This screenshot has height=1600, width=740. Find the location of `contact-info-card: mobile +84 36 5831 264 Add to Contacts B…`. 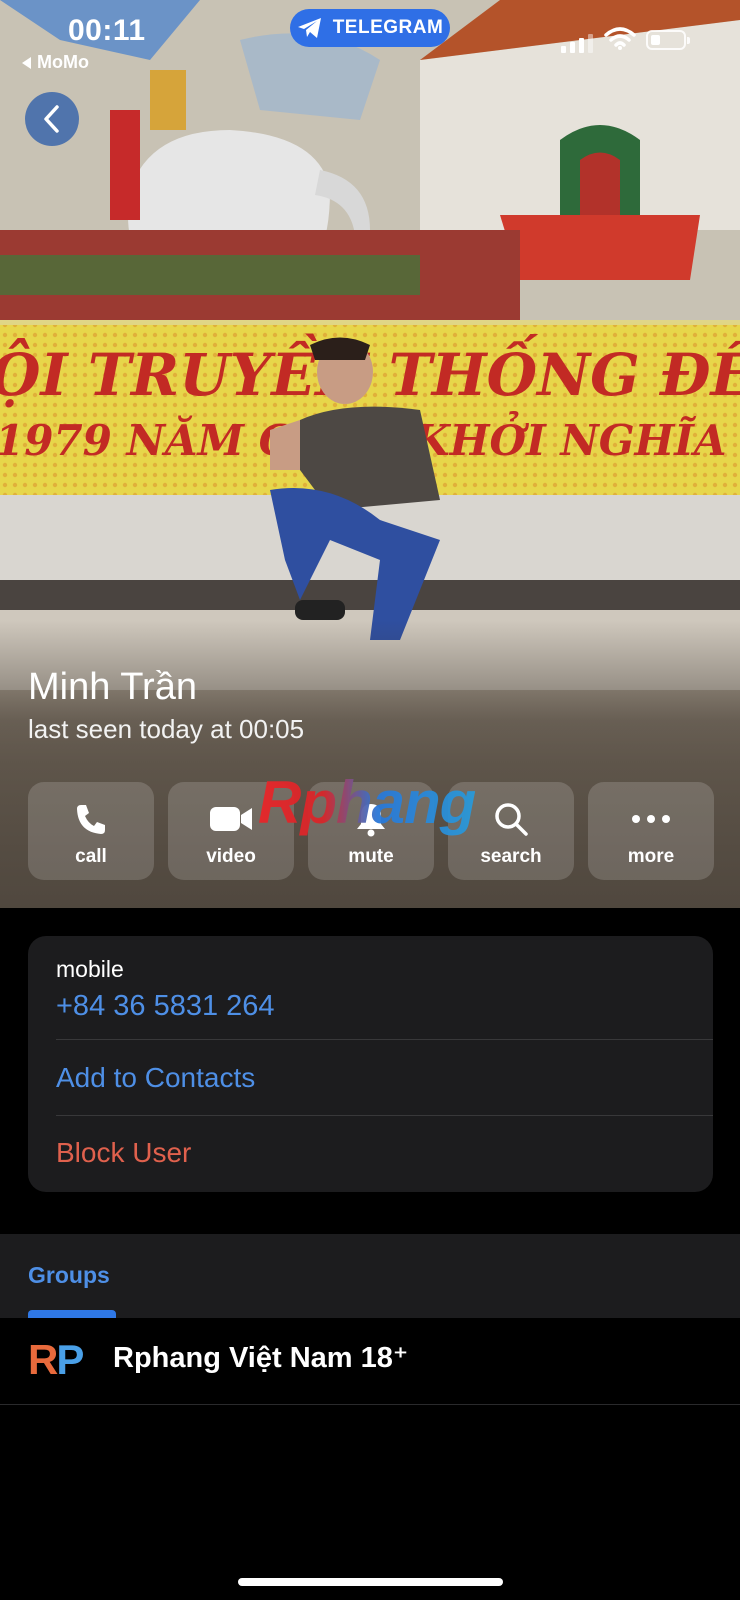

contact-info-card: mobile +84 36 5831 264 Add to Contacts B… is located at coordinates (370, 1064).